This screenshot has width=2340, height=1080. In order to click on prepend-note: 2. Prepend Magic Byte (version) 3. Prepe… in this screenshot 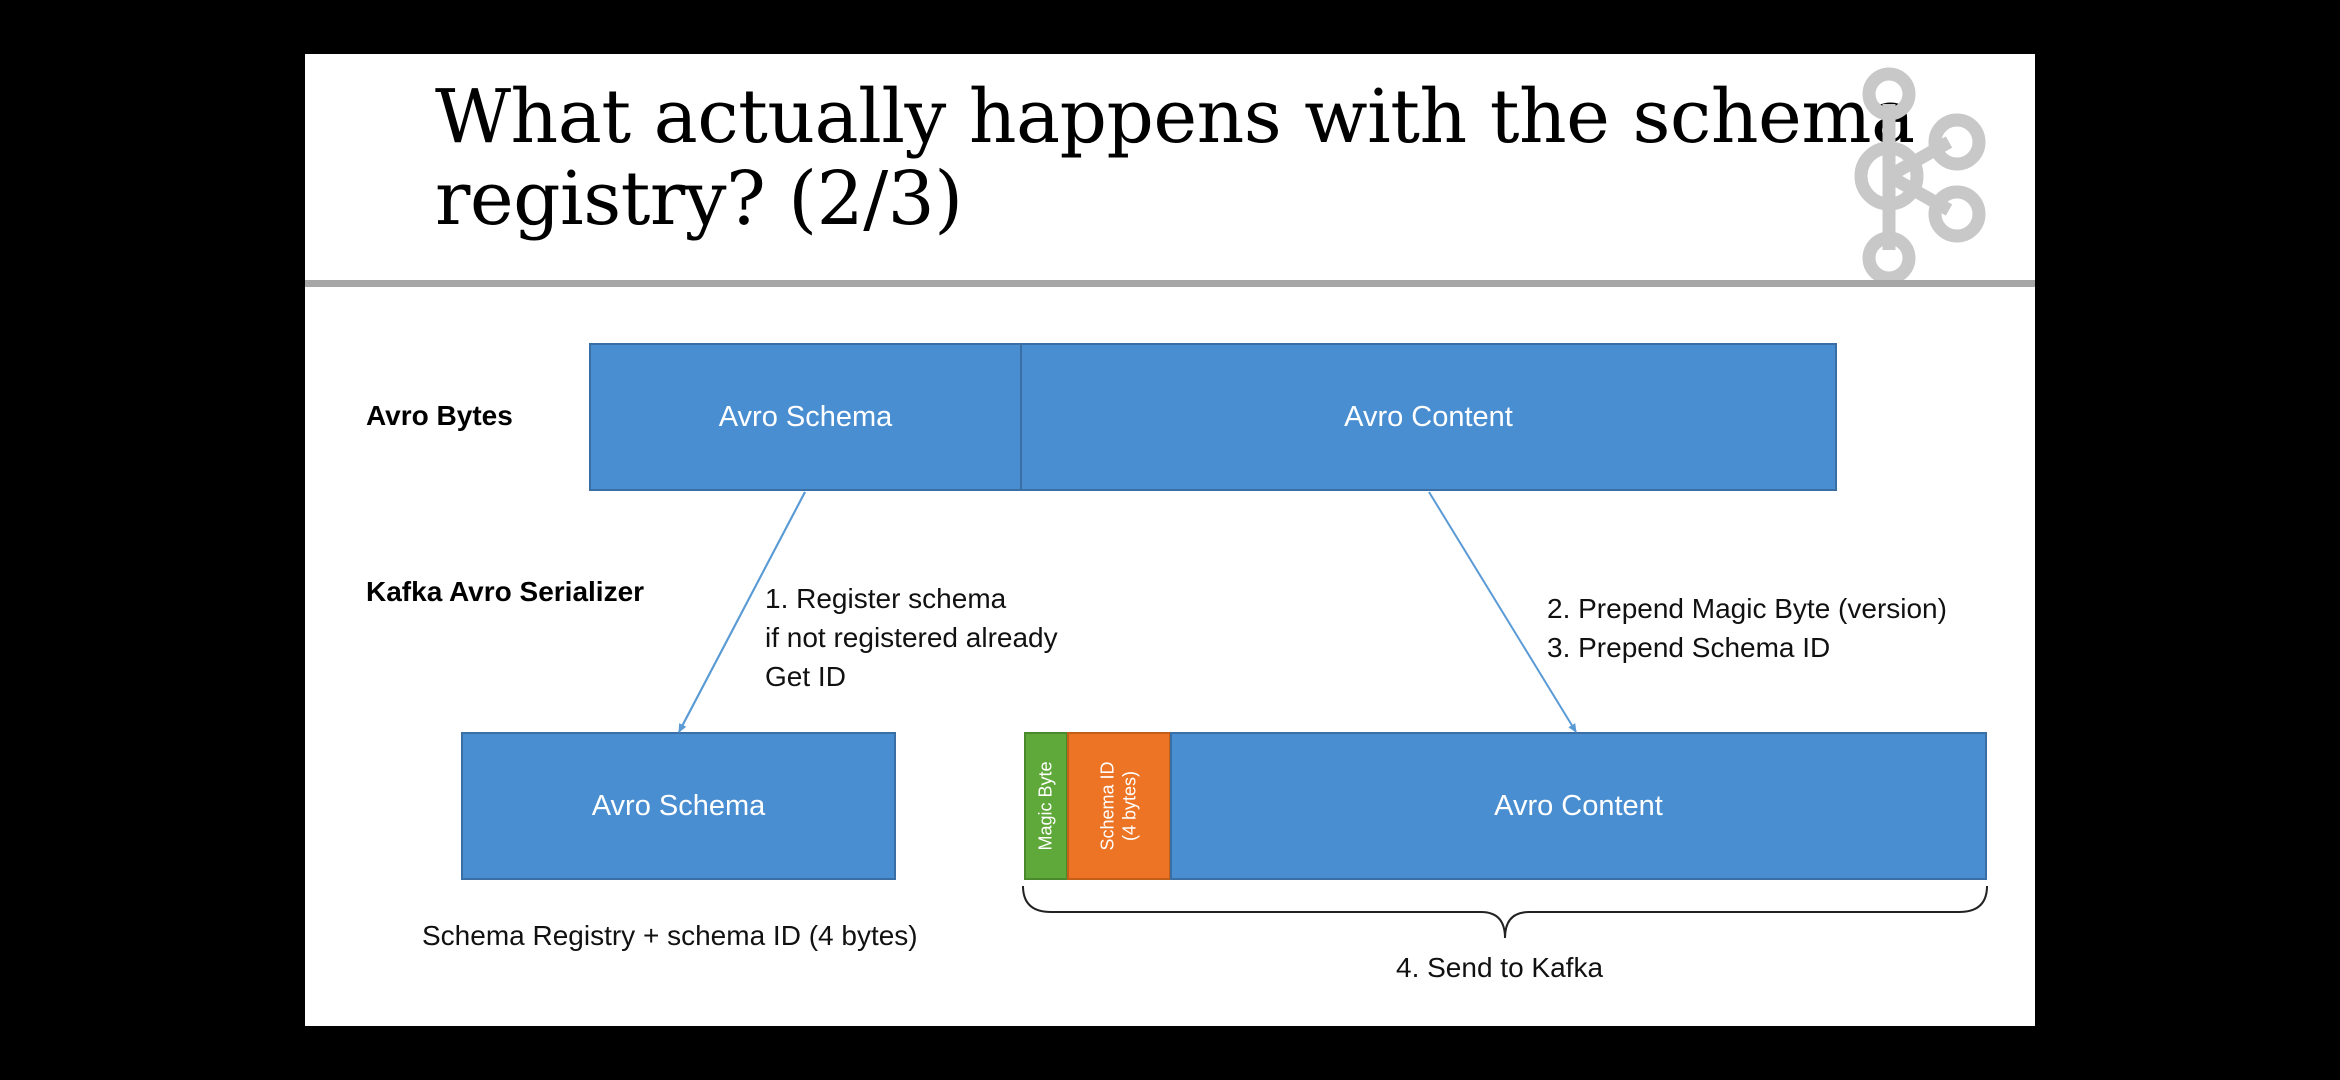, I will do `click(1747, 628)`.